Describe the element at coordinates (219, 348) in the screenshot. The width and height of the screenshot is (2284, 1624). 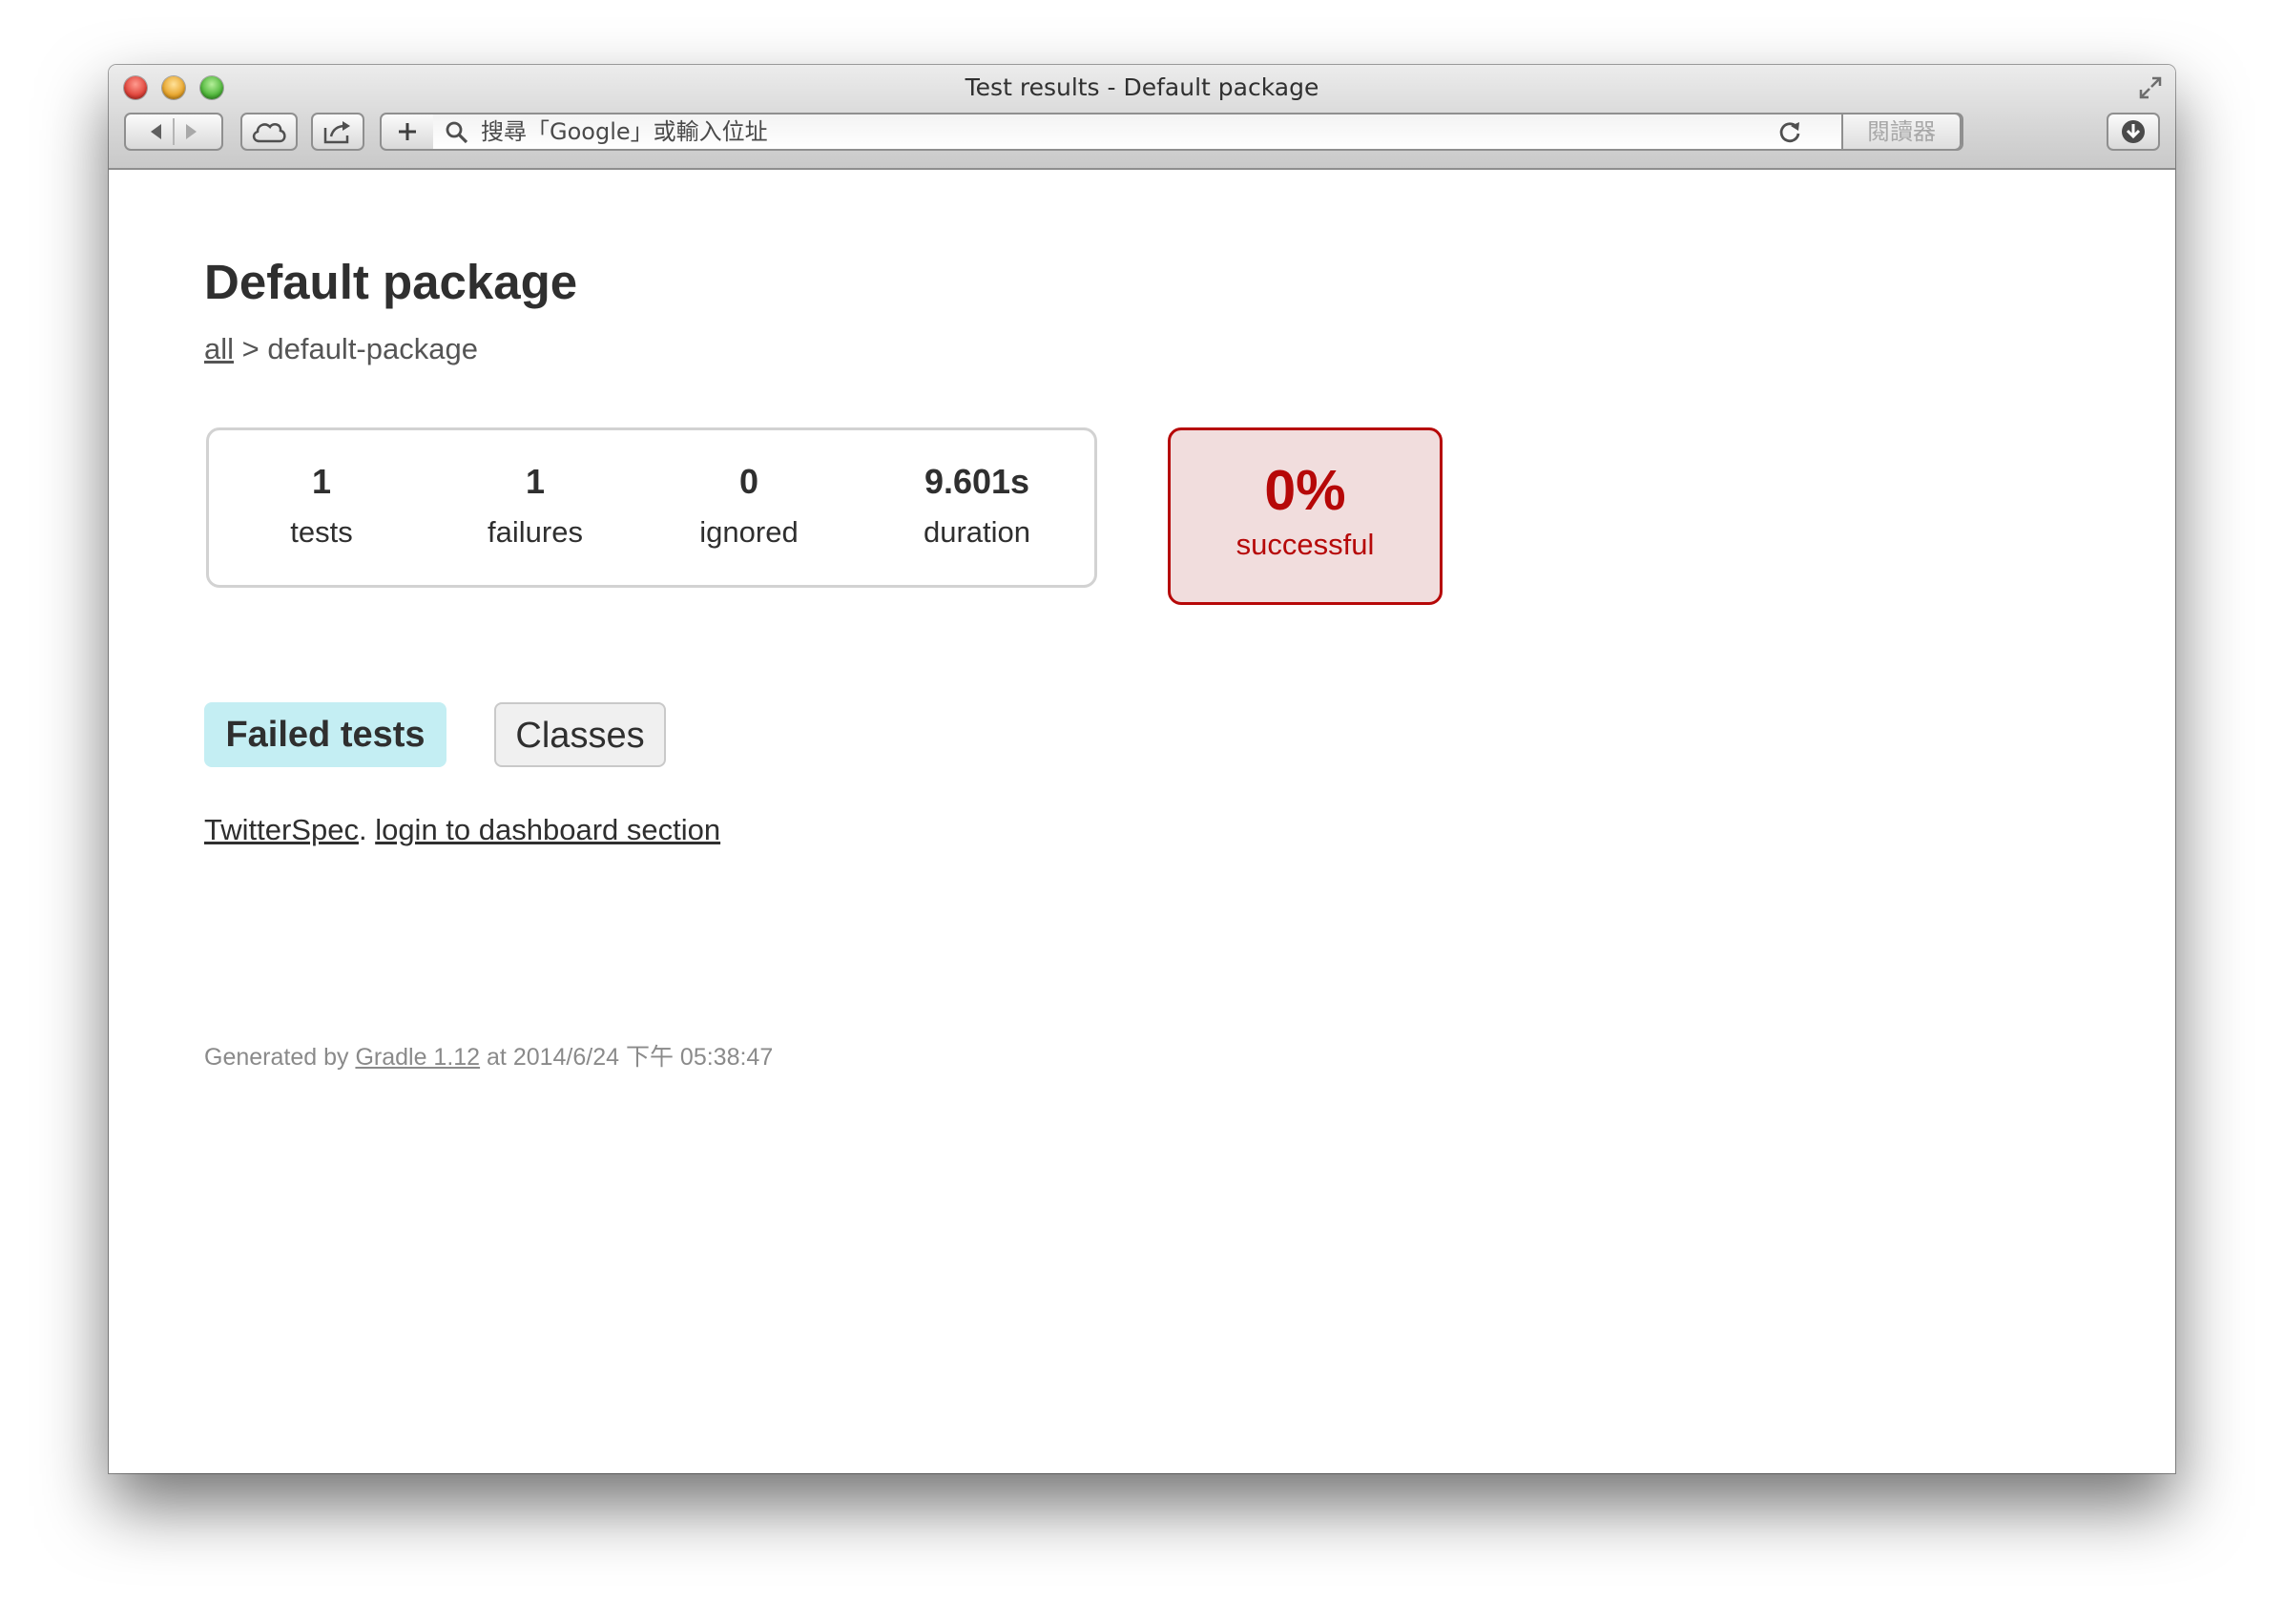
I see `breadcrumb-link-all: all` at that location.